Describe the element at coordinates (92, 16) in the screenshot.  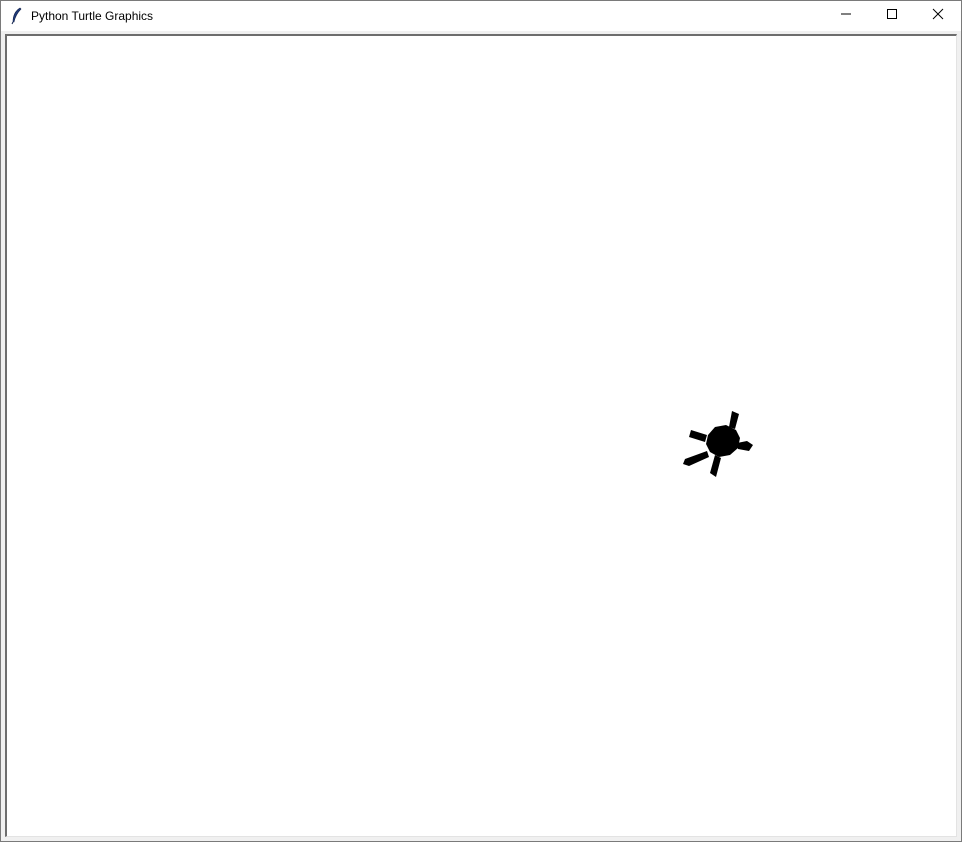
I see `window-title: Python Turtle Graphics` at that location.